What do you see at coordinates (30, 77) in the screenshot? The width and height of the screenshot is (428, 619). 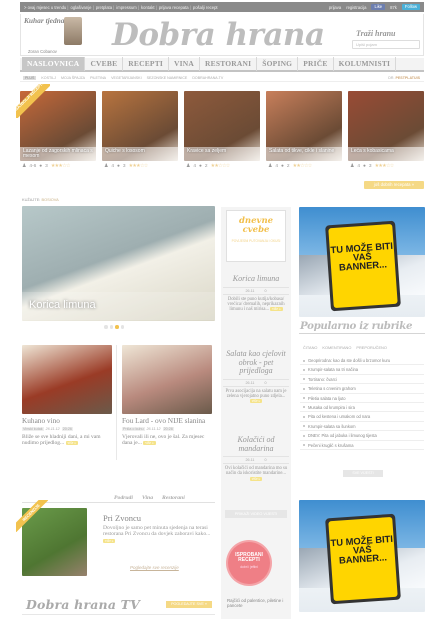 I see `subnav-plus: PLUS` at bounding box center [30, 77].